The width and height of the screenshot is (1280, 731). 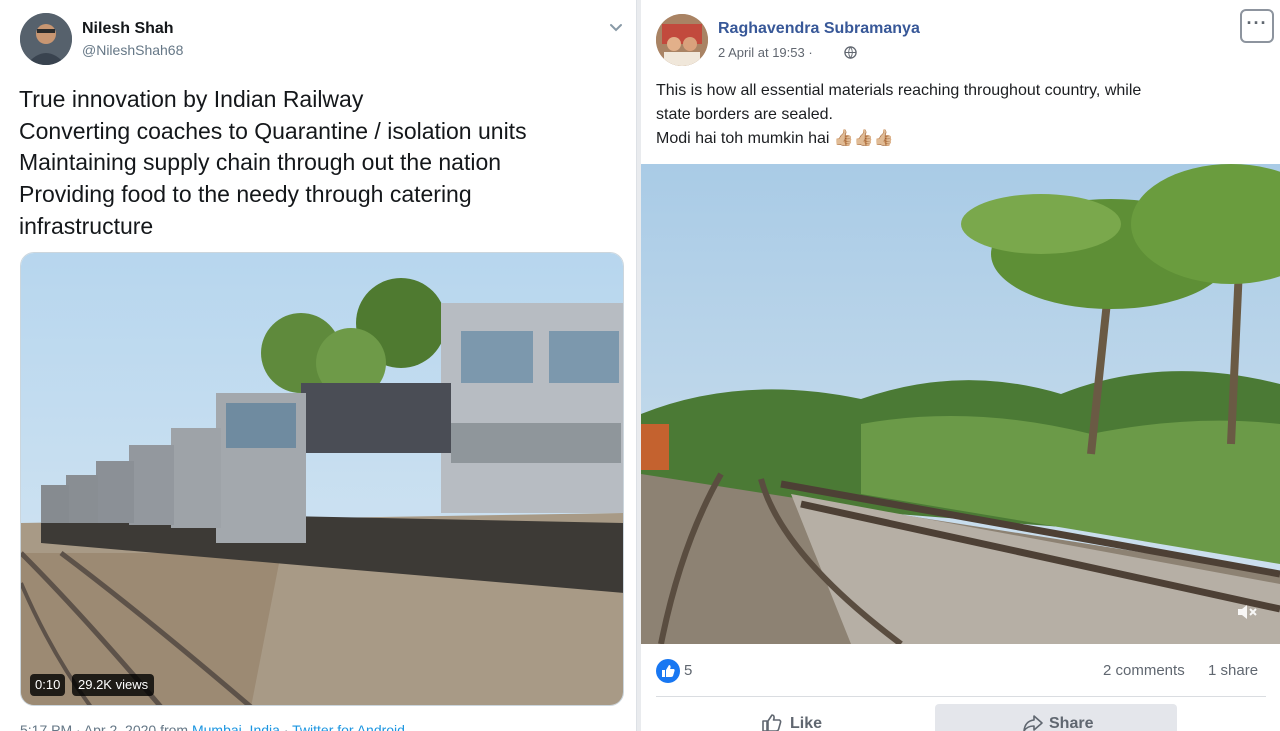 What do you see at coordinates (236, 726) in the screenshot?
I see `tweet-location-link: Mumbai, India` at bounding box center [236, 726].